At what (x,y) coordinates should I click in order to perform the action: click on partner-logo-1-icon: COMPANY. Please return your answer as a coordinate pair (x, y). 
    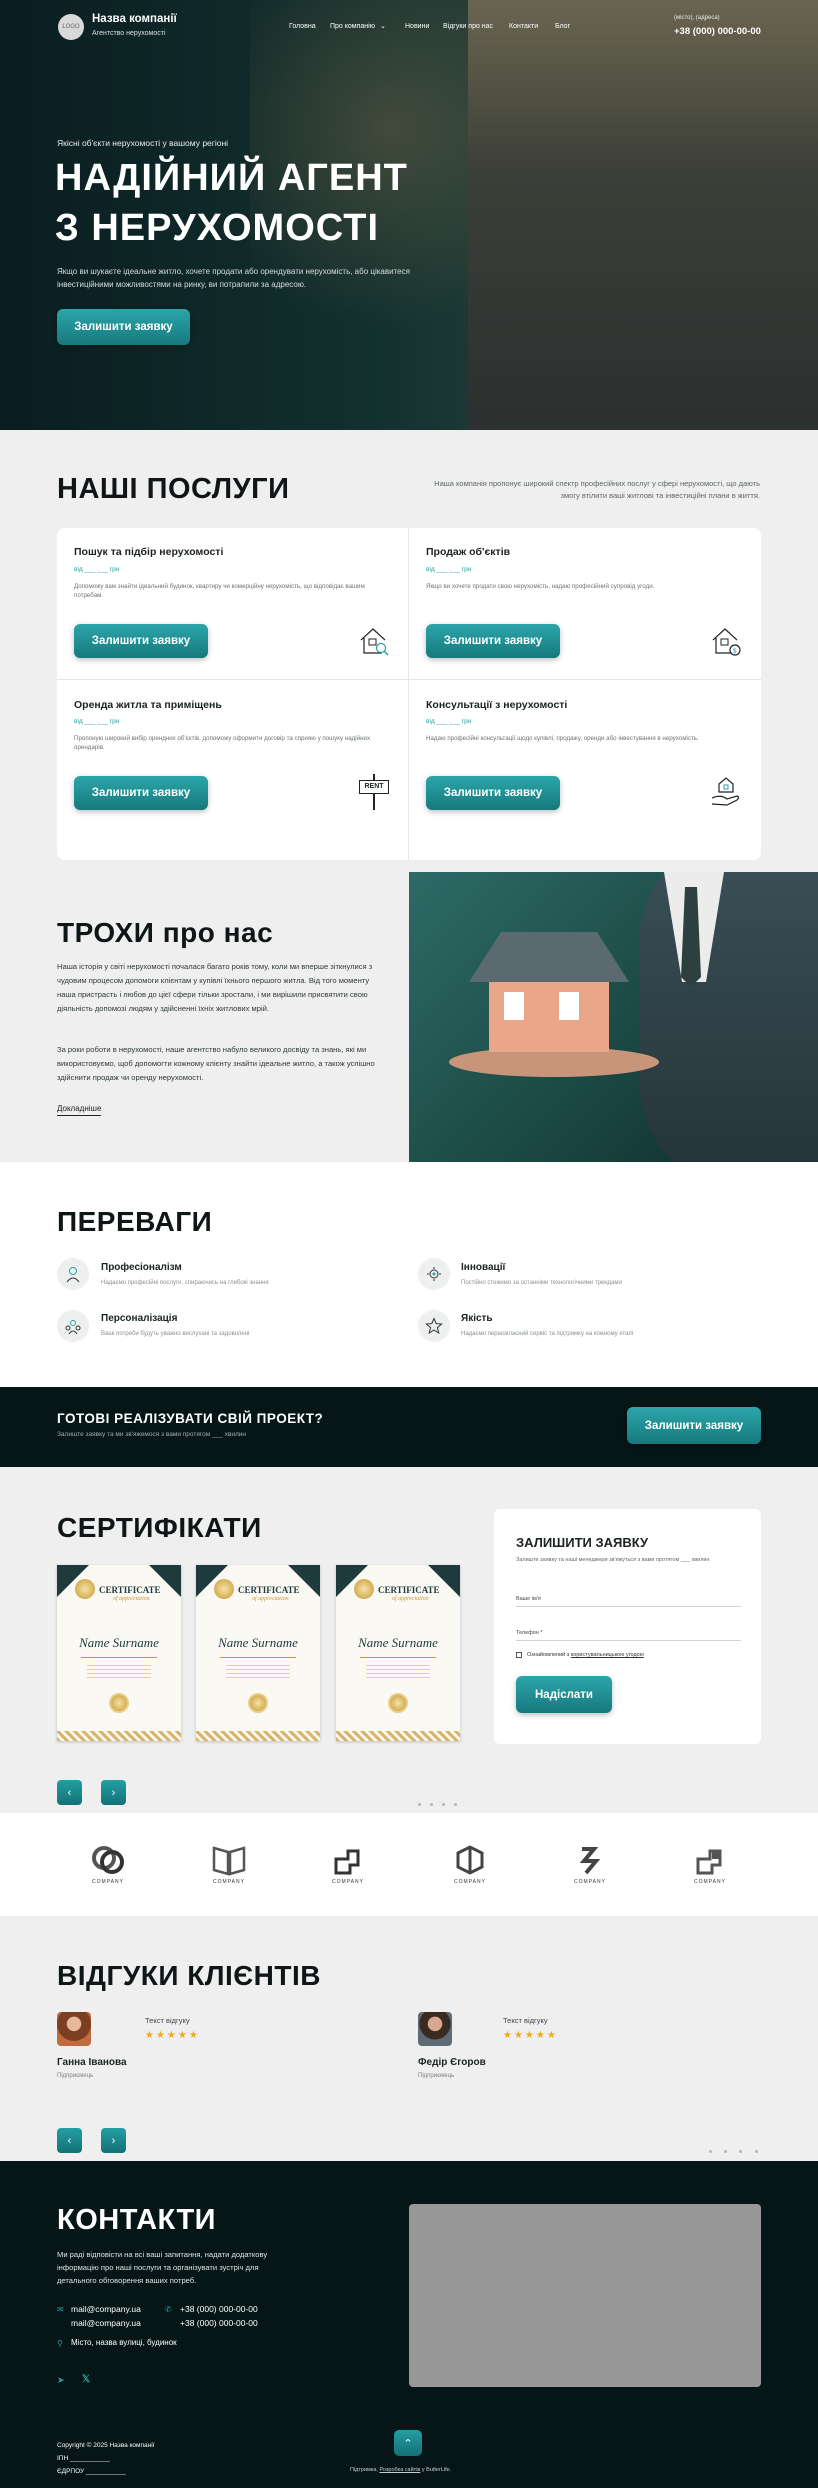
    Looking at the image, I should click on (108, 1868).